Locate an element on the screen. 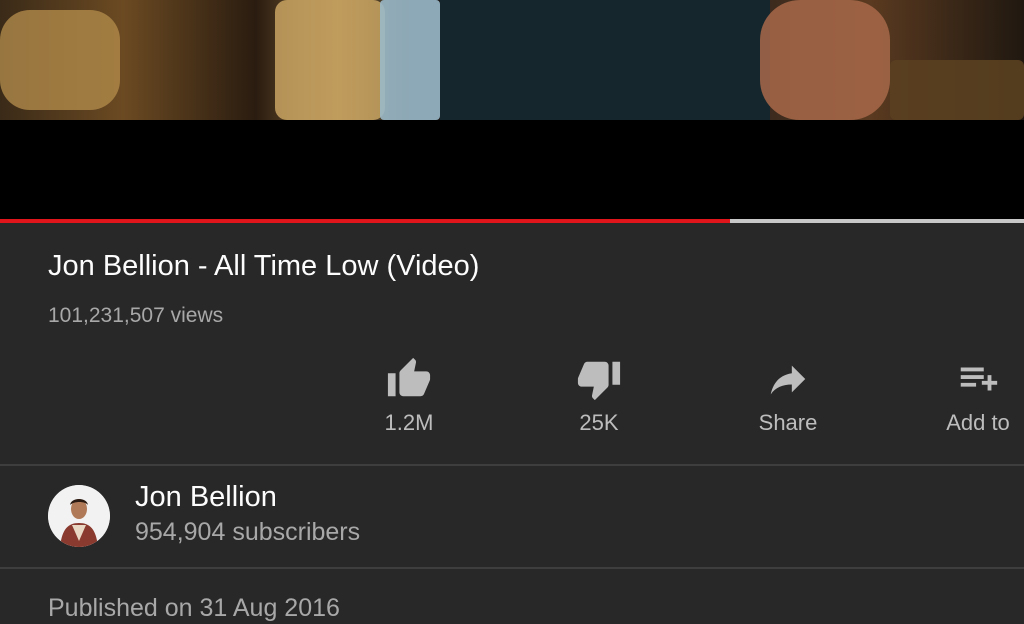 The height and width of the screenshot is (624, 1024). share-button: Share is located at coordinates (788, 396).